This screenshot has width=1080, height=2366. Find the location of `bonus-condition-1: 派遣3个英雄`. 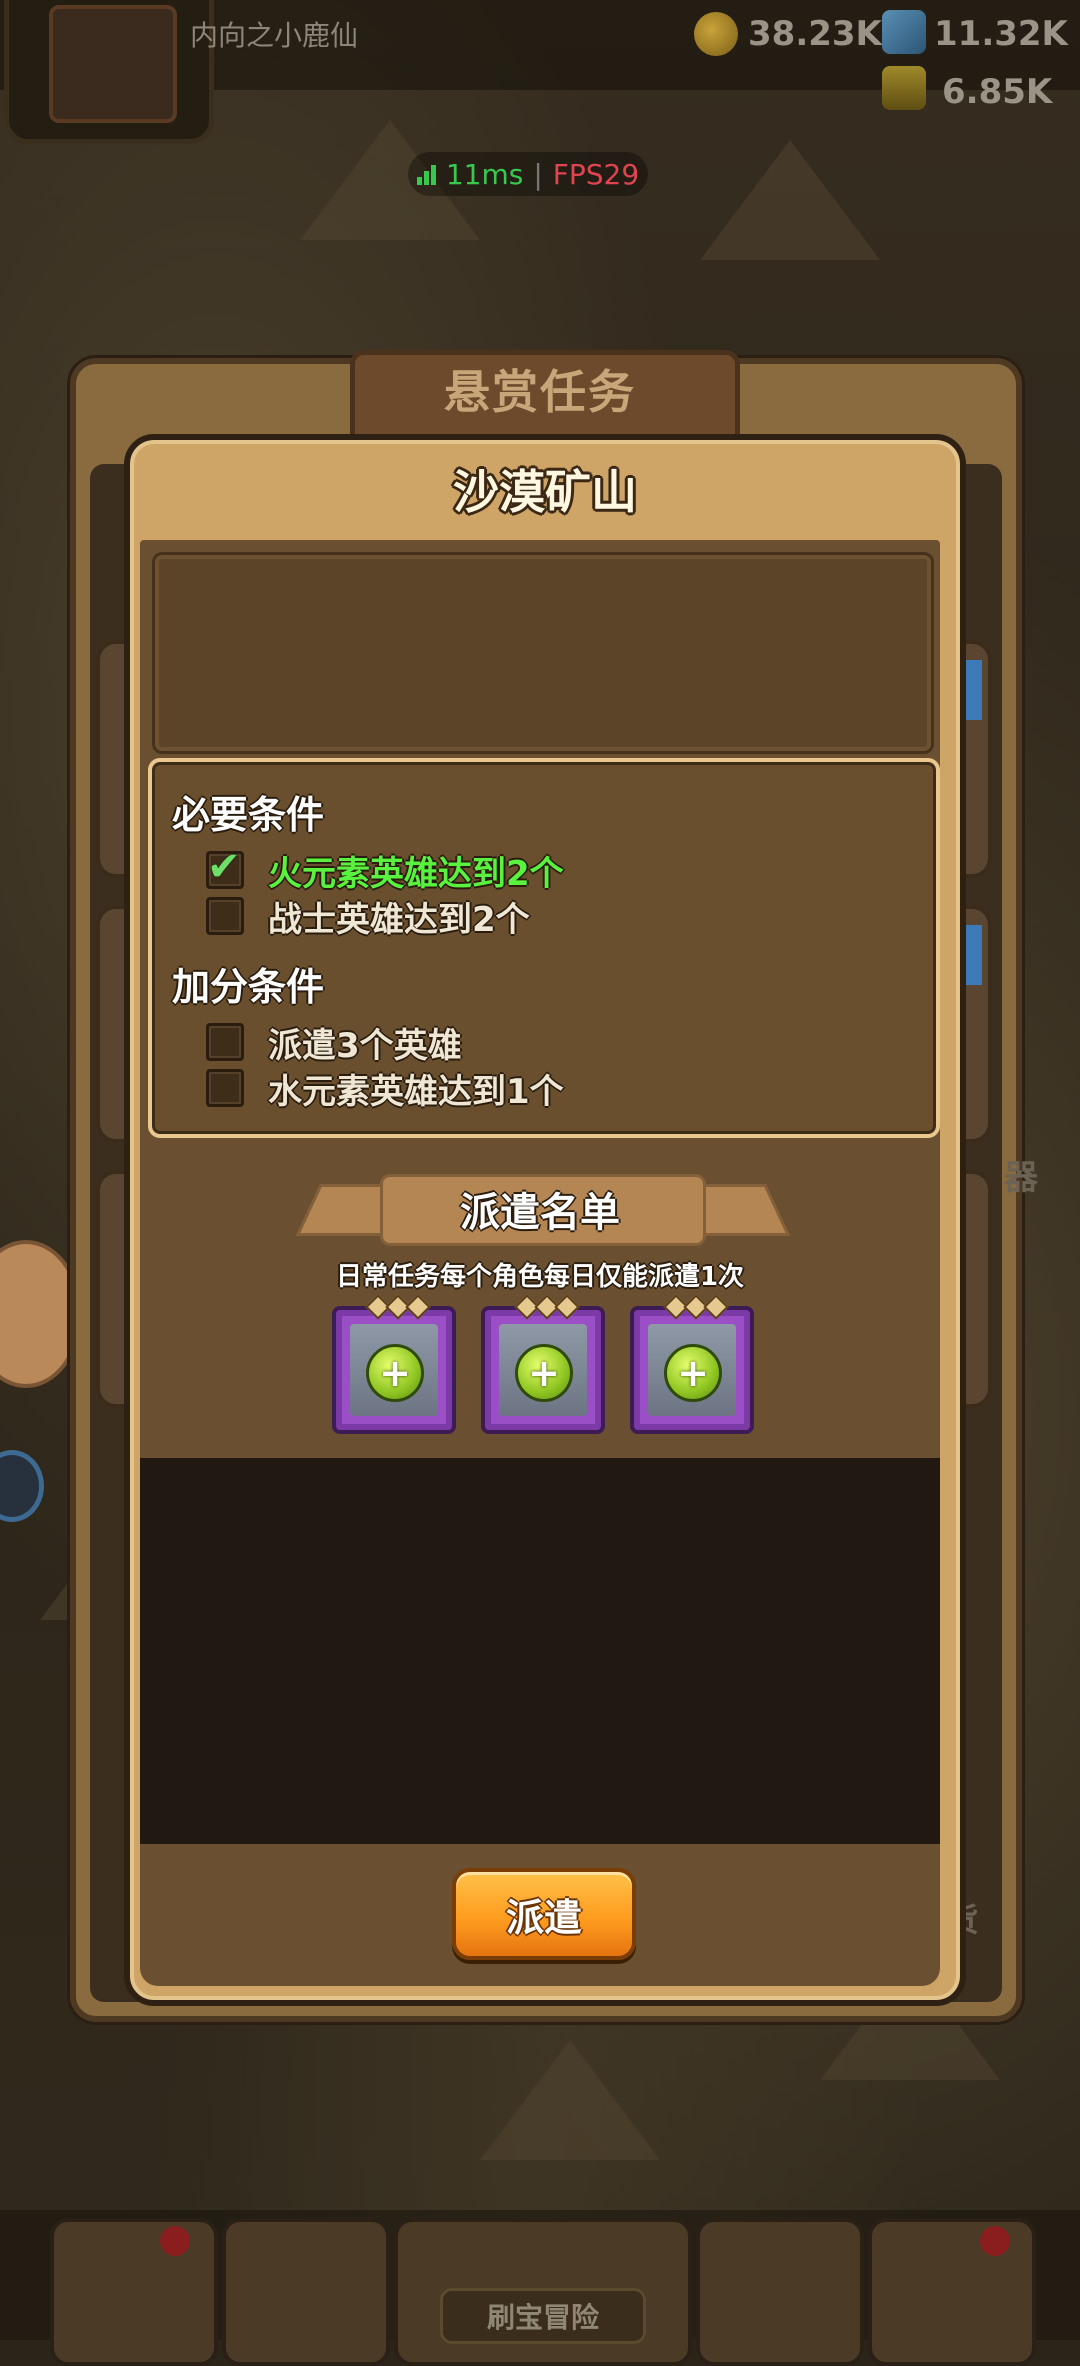

bonus-condition-1: 派遣3个英雄 is located at coordinates (334, 1044).